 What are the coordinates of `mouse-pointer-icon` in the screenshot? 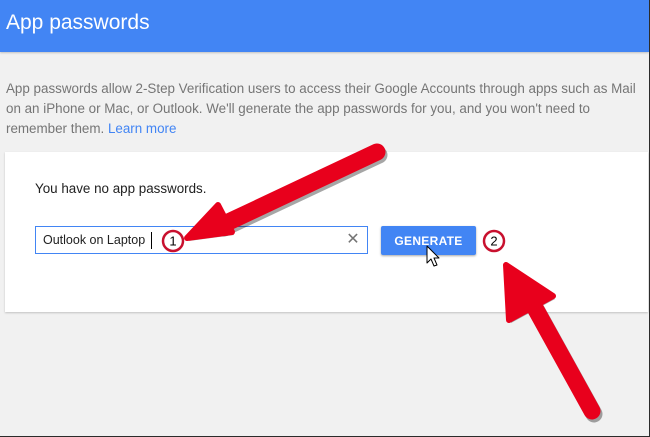 It's located at (433, 256).